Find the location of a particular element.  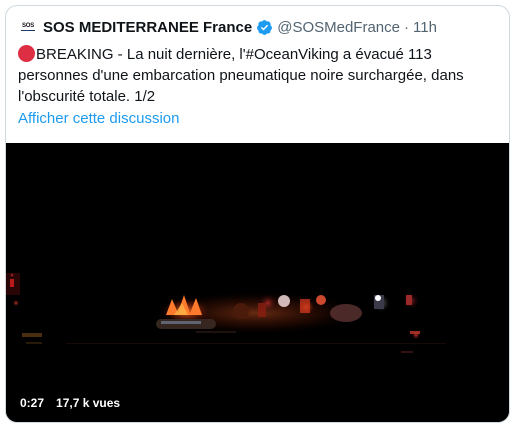

video-duration: 0:27 is located at coordinates (32, 403).